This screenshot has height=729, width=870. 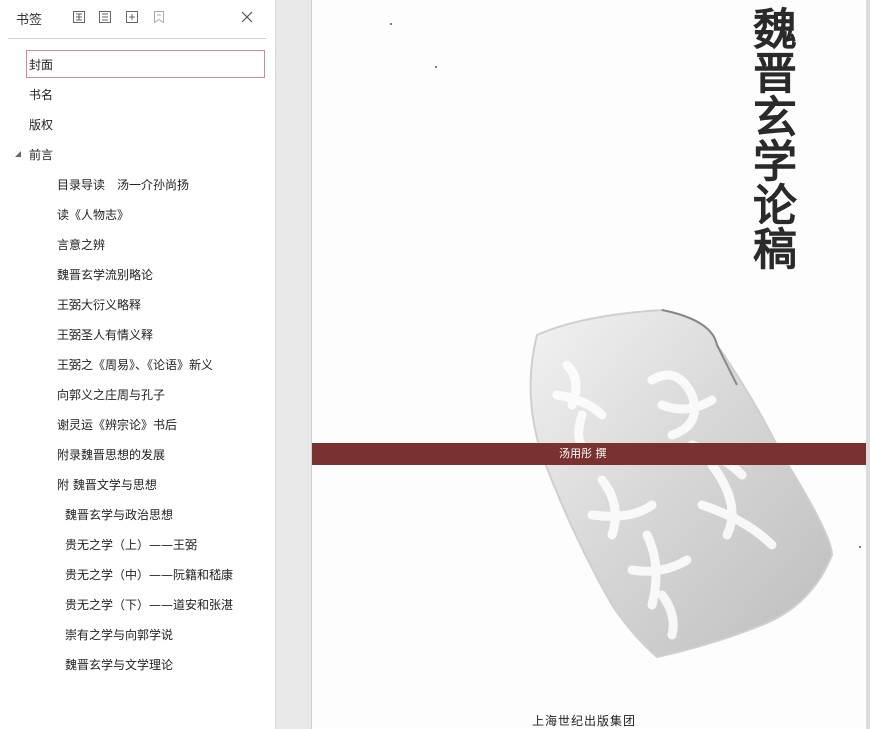 What do you see at coordinates (123, 185) in the screenshot?
I see `bookmark-label: 目录导读 汤一介孙尚扬` at bounding box center [123, 185].